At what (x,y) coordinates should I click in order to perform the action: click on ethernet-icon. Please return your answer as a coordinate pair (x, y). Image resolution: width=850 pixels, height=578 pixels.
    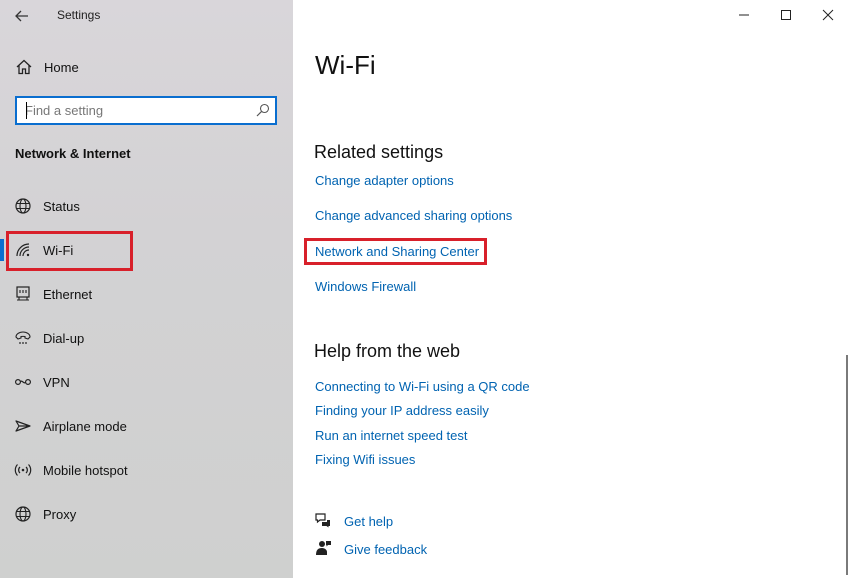
    Looking at the image, I should click on (23, 293).